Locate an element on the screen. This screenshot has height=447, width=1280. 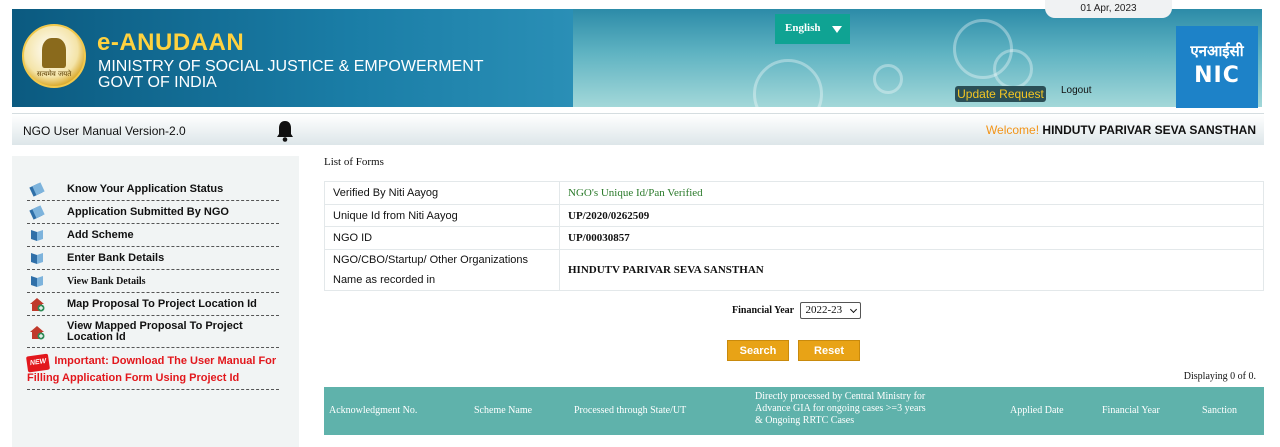
column-header: Processed through State/UT is located at coordinates (630, 411).